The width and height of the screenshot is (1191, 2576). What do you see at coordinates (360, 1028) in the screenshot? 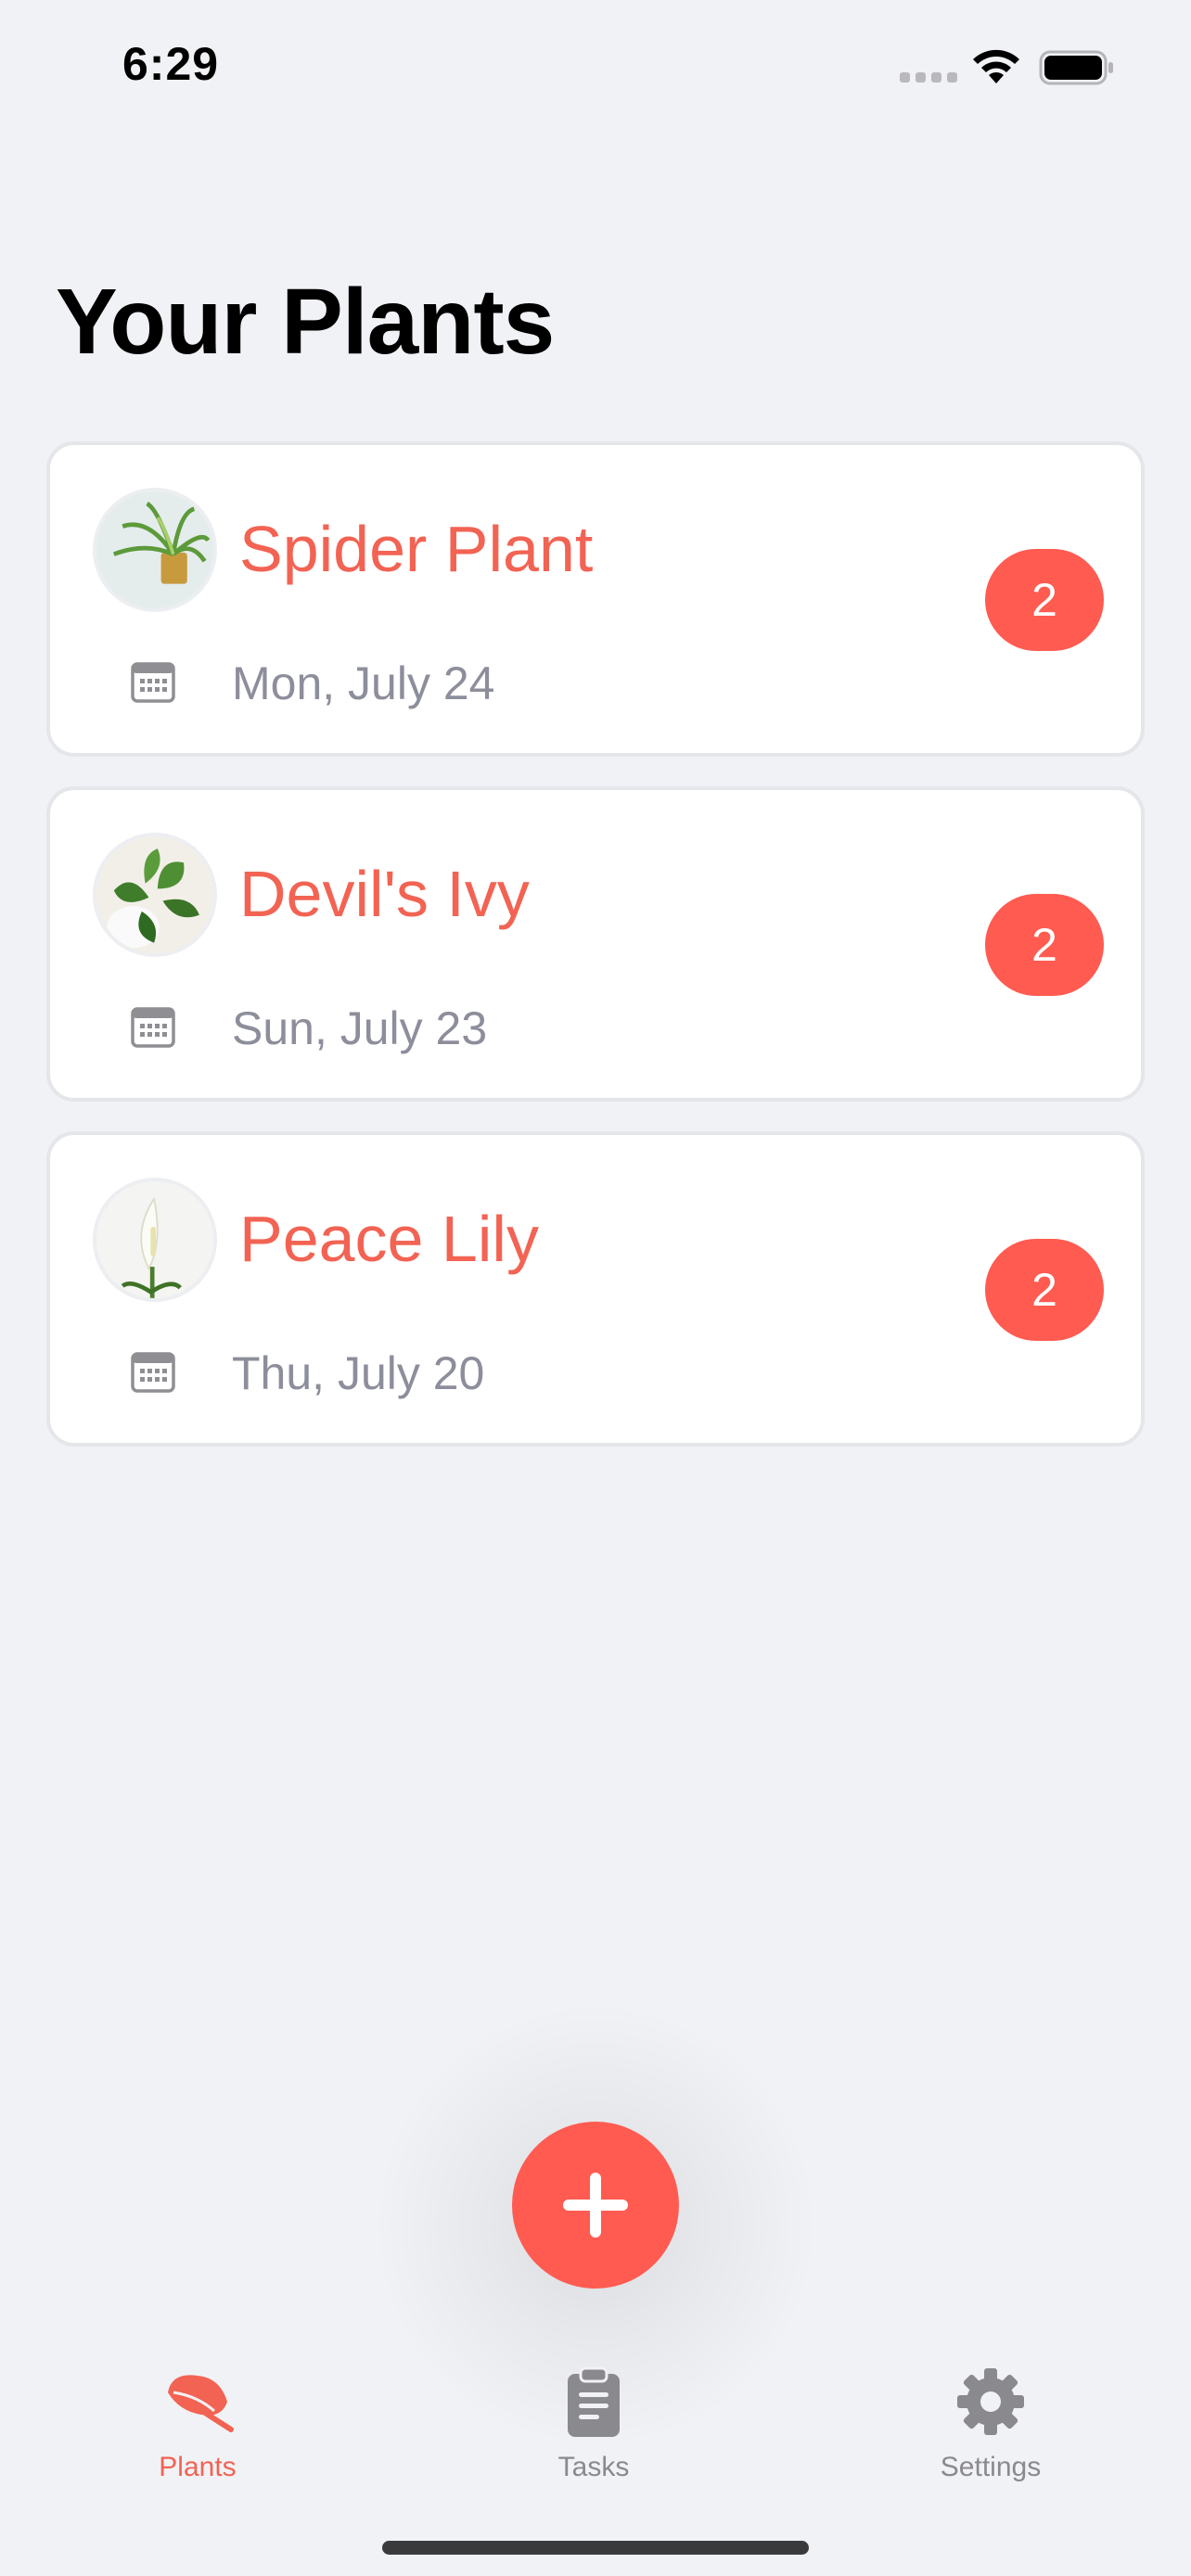
I see `watering-date: Sun, July 23` at bounding box center [360, 1028].